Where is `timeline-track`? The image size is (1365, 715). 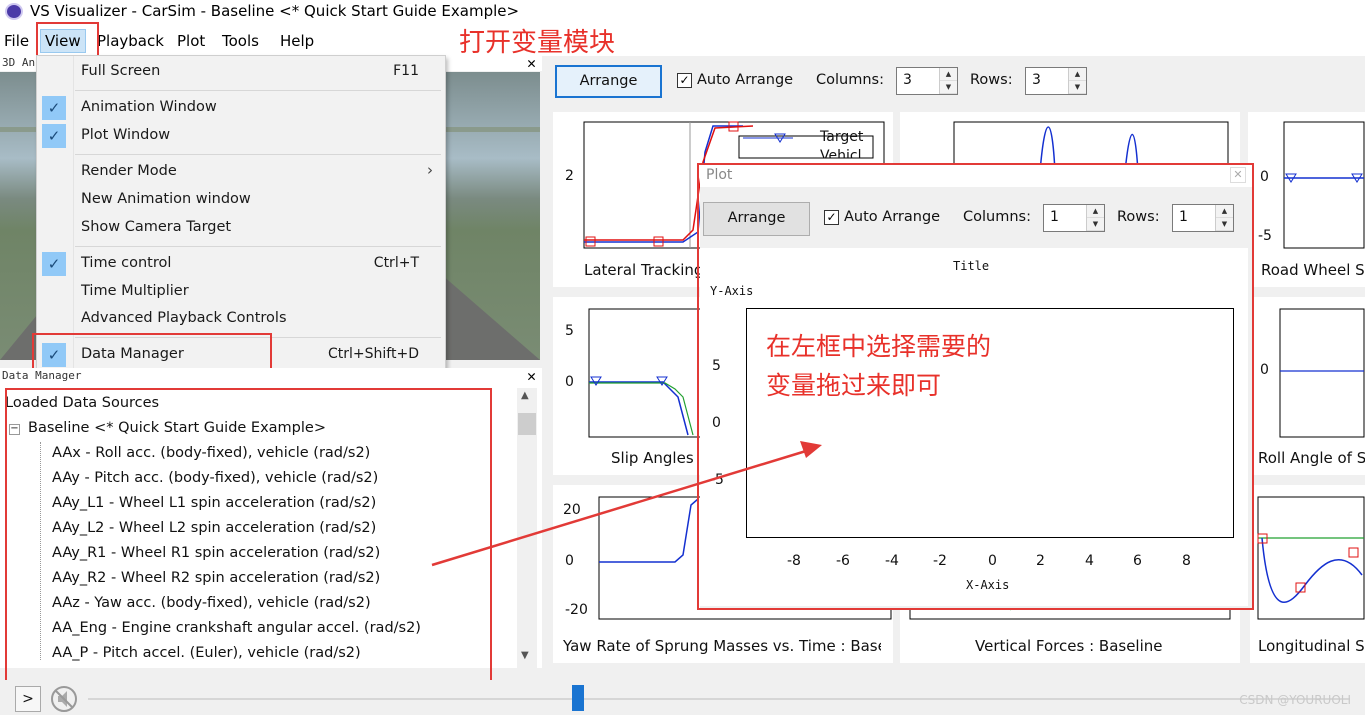 timeline-track is located at coordinates (719, 699).